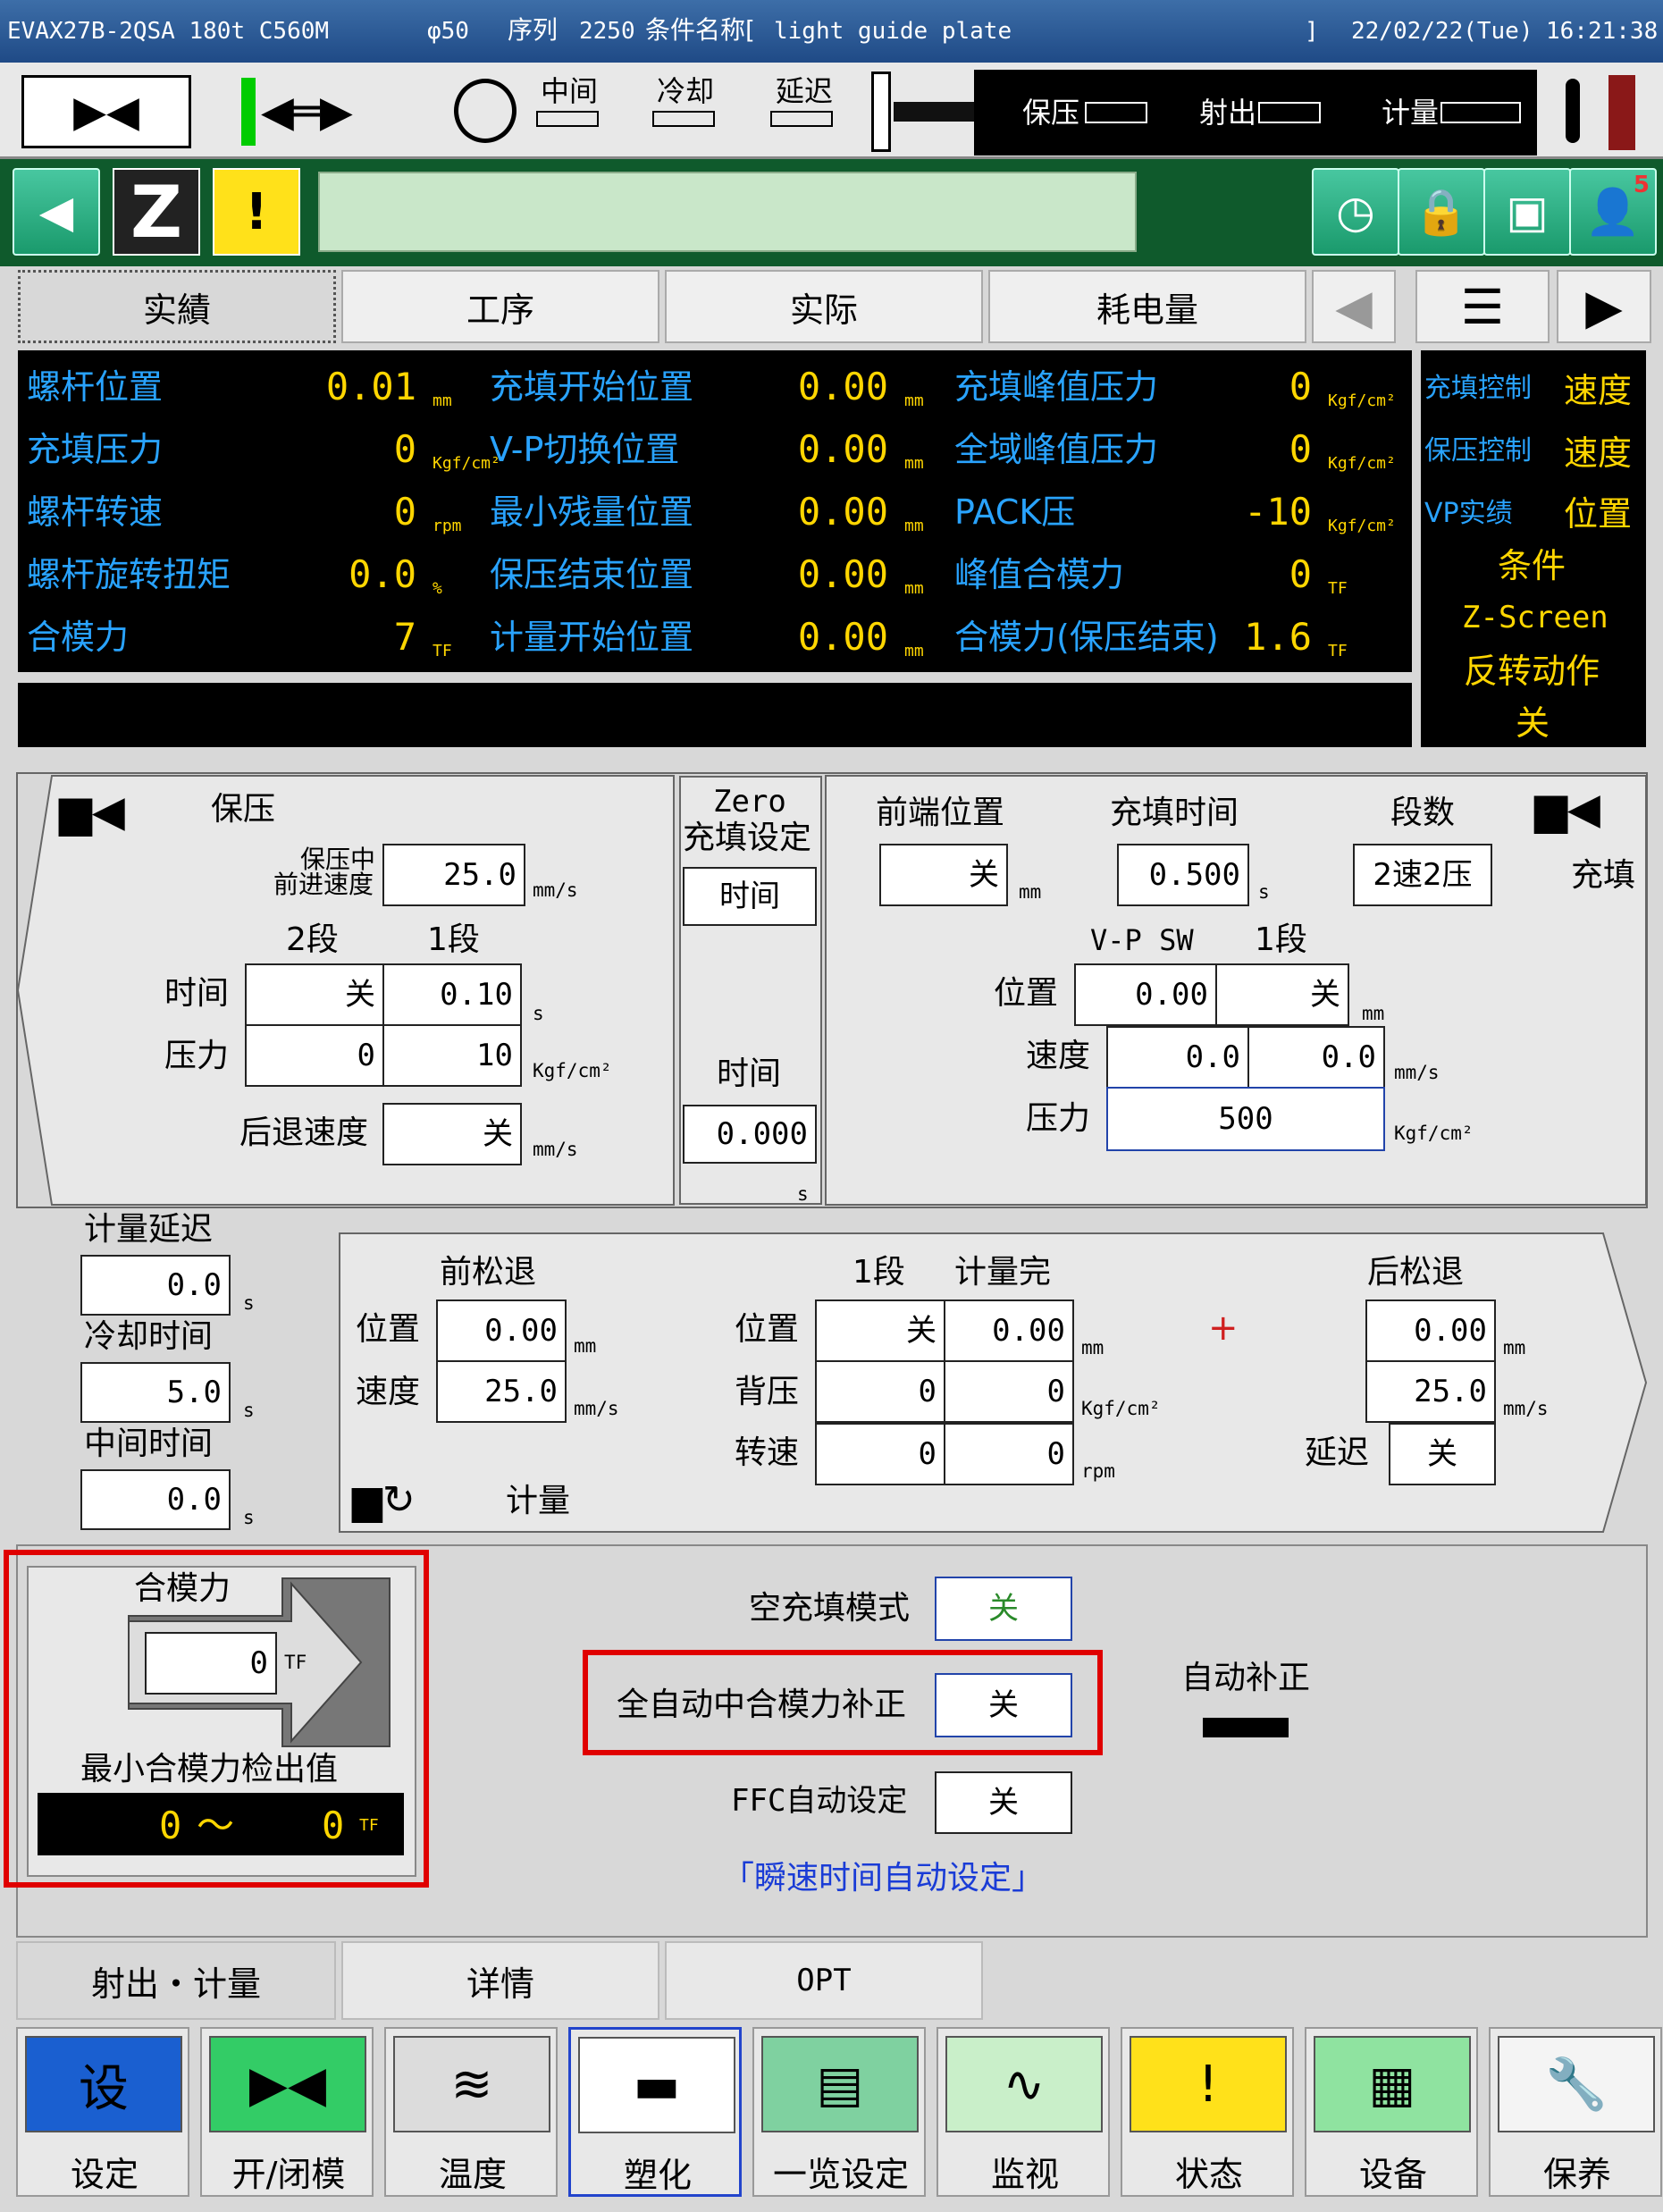 This screenshot has height=2212, width=1663. I want to click on meter-delay2-input: 关, so click(1443, 1454).